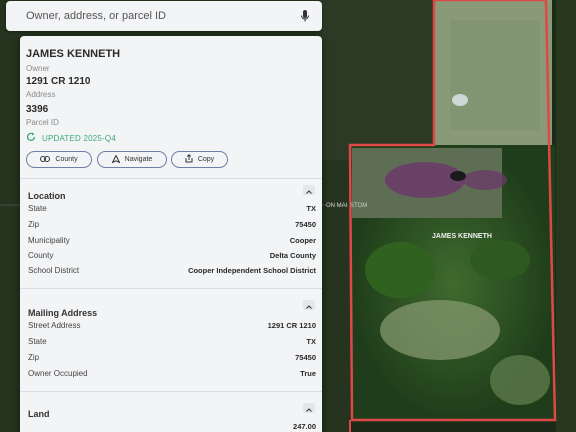  I want to click on county-button: County, so click(59, 159).